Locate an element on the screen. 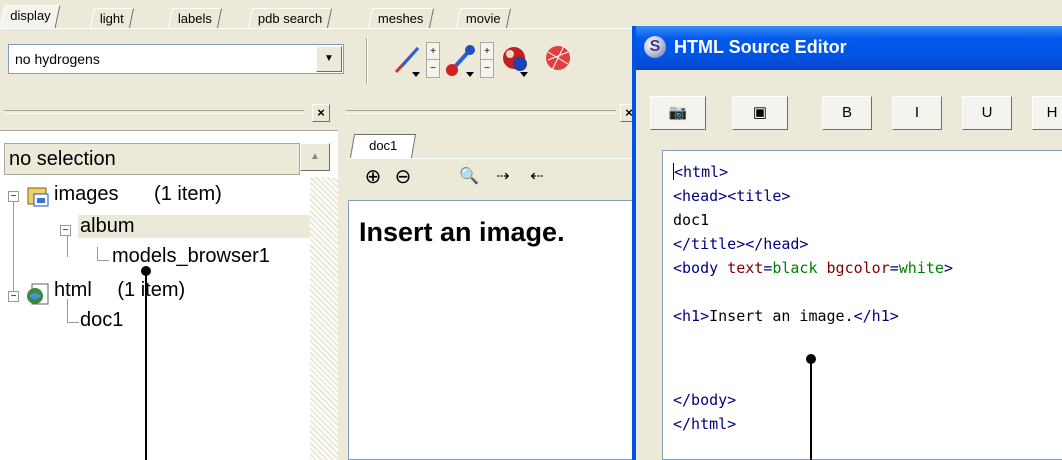 The image size is (1062, 460). editor-title-bar: S HTML Source Editor is located at coordinates (849, 48).